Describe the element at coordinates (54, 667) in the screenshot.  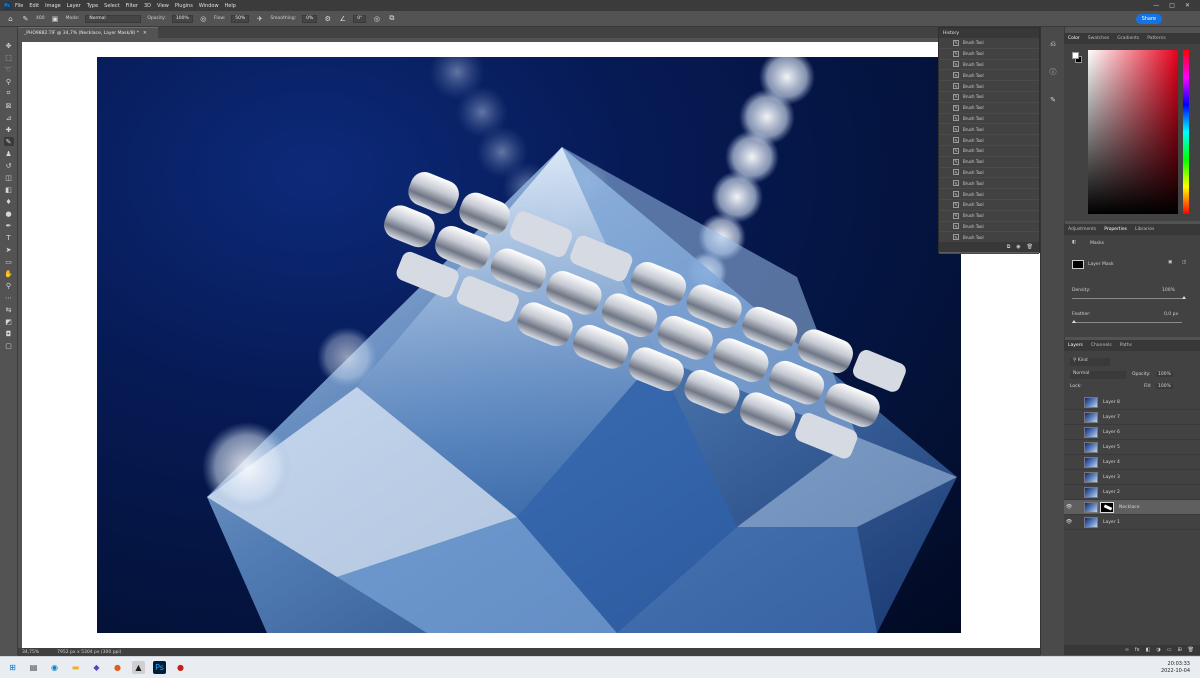
I see `edge-browser-icon: ◉` at that location.